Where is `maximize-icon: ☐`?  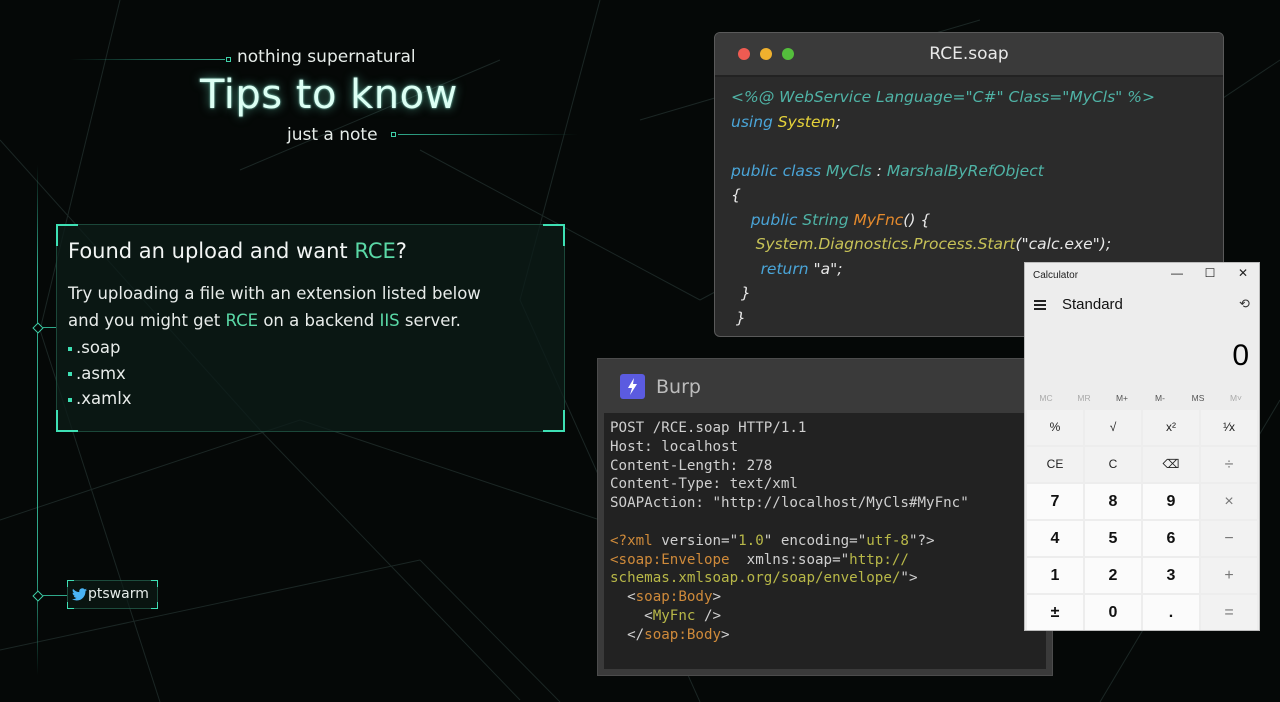
maximize-icon: ☐ is located at coordinates (1210, 273).